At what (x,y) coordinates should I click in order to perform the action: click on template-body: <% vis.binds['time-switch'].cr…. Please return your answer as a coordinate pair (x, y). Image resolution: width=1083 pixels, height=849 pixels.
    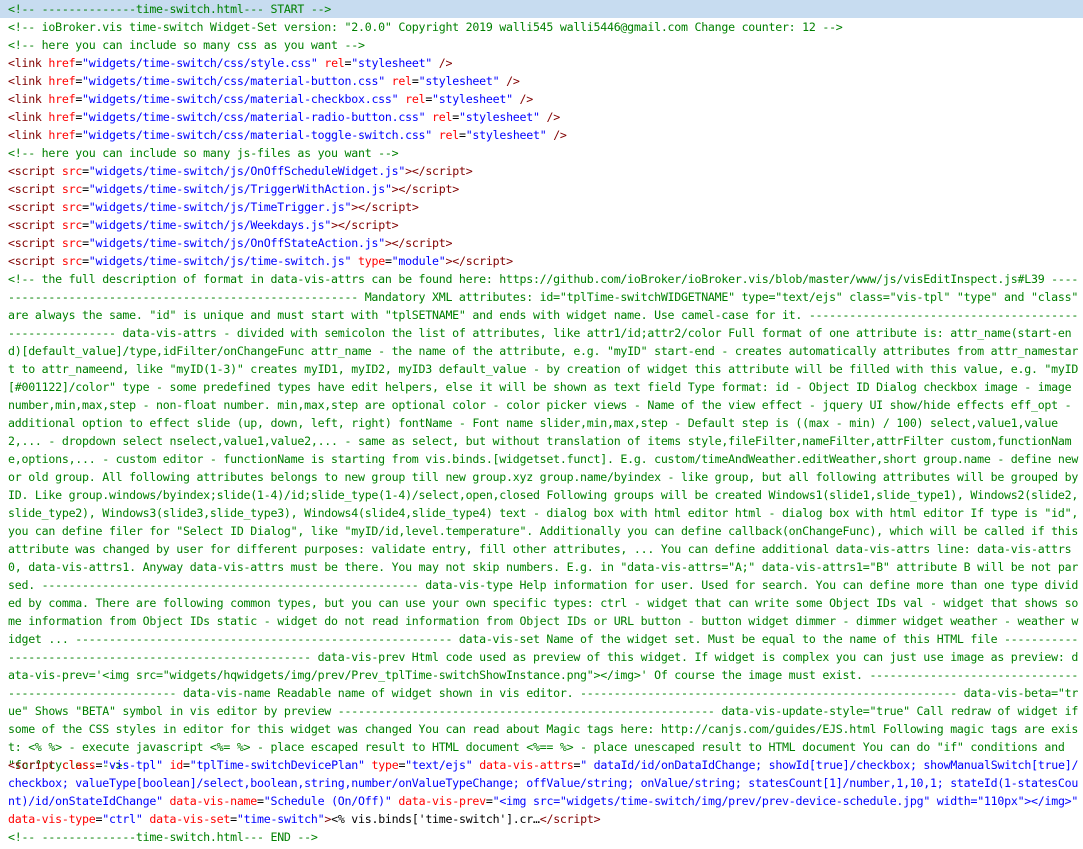
    Looking at the image, I should click on (435, 819).